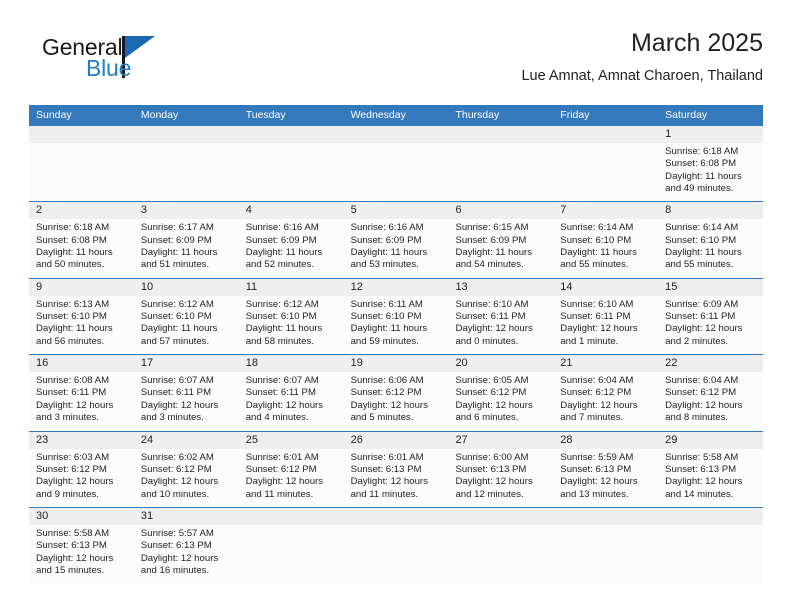 The image size is (792, 612). I want to click on day-detail-line: Sunrise: 6:17 AM, so click(177, 228).